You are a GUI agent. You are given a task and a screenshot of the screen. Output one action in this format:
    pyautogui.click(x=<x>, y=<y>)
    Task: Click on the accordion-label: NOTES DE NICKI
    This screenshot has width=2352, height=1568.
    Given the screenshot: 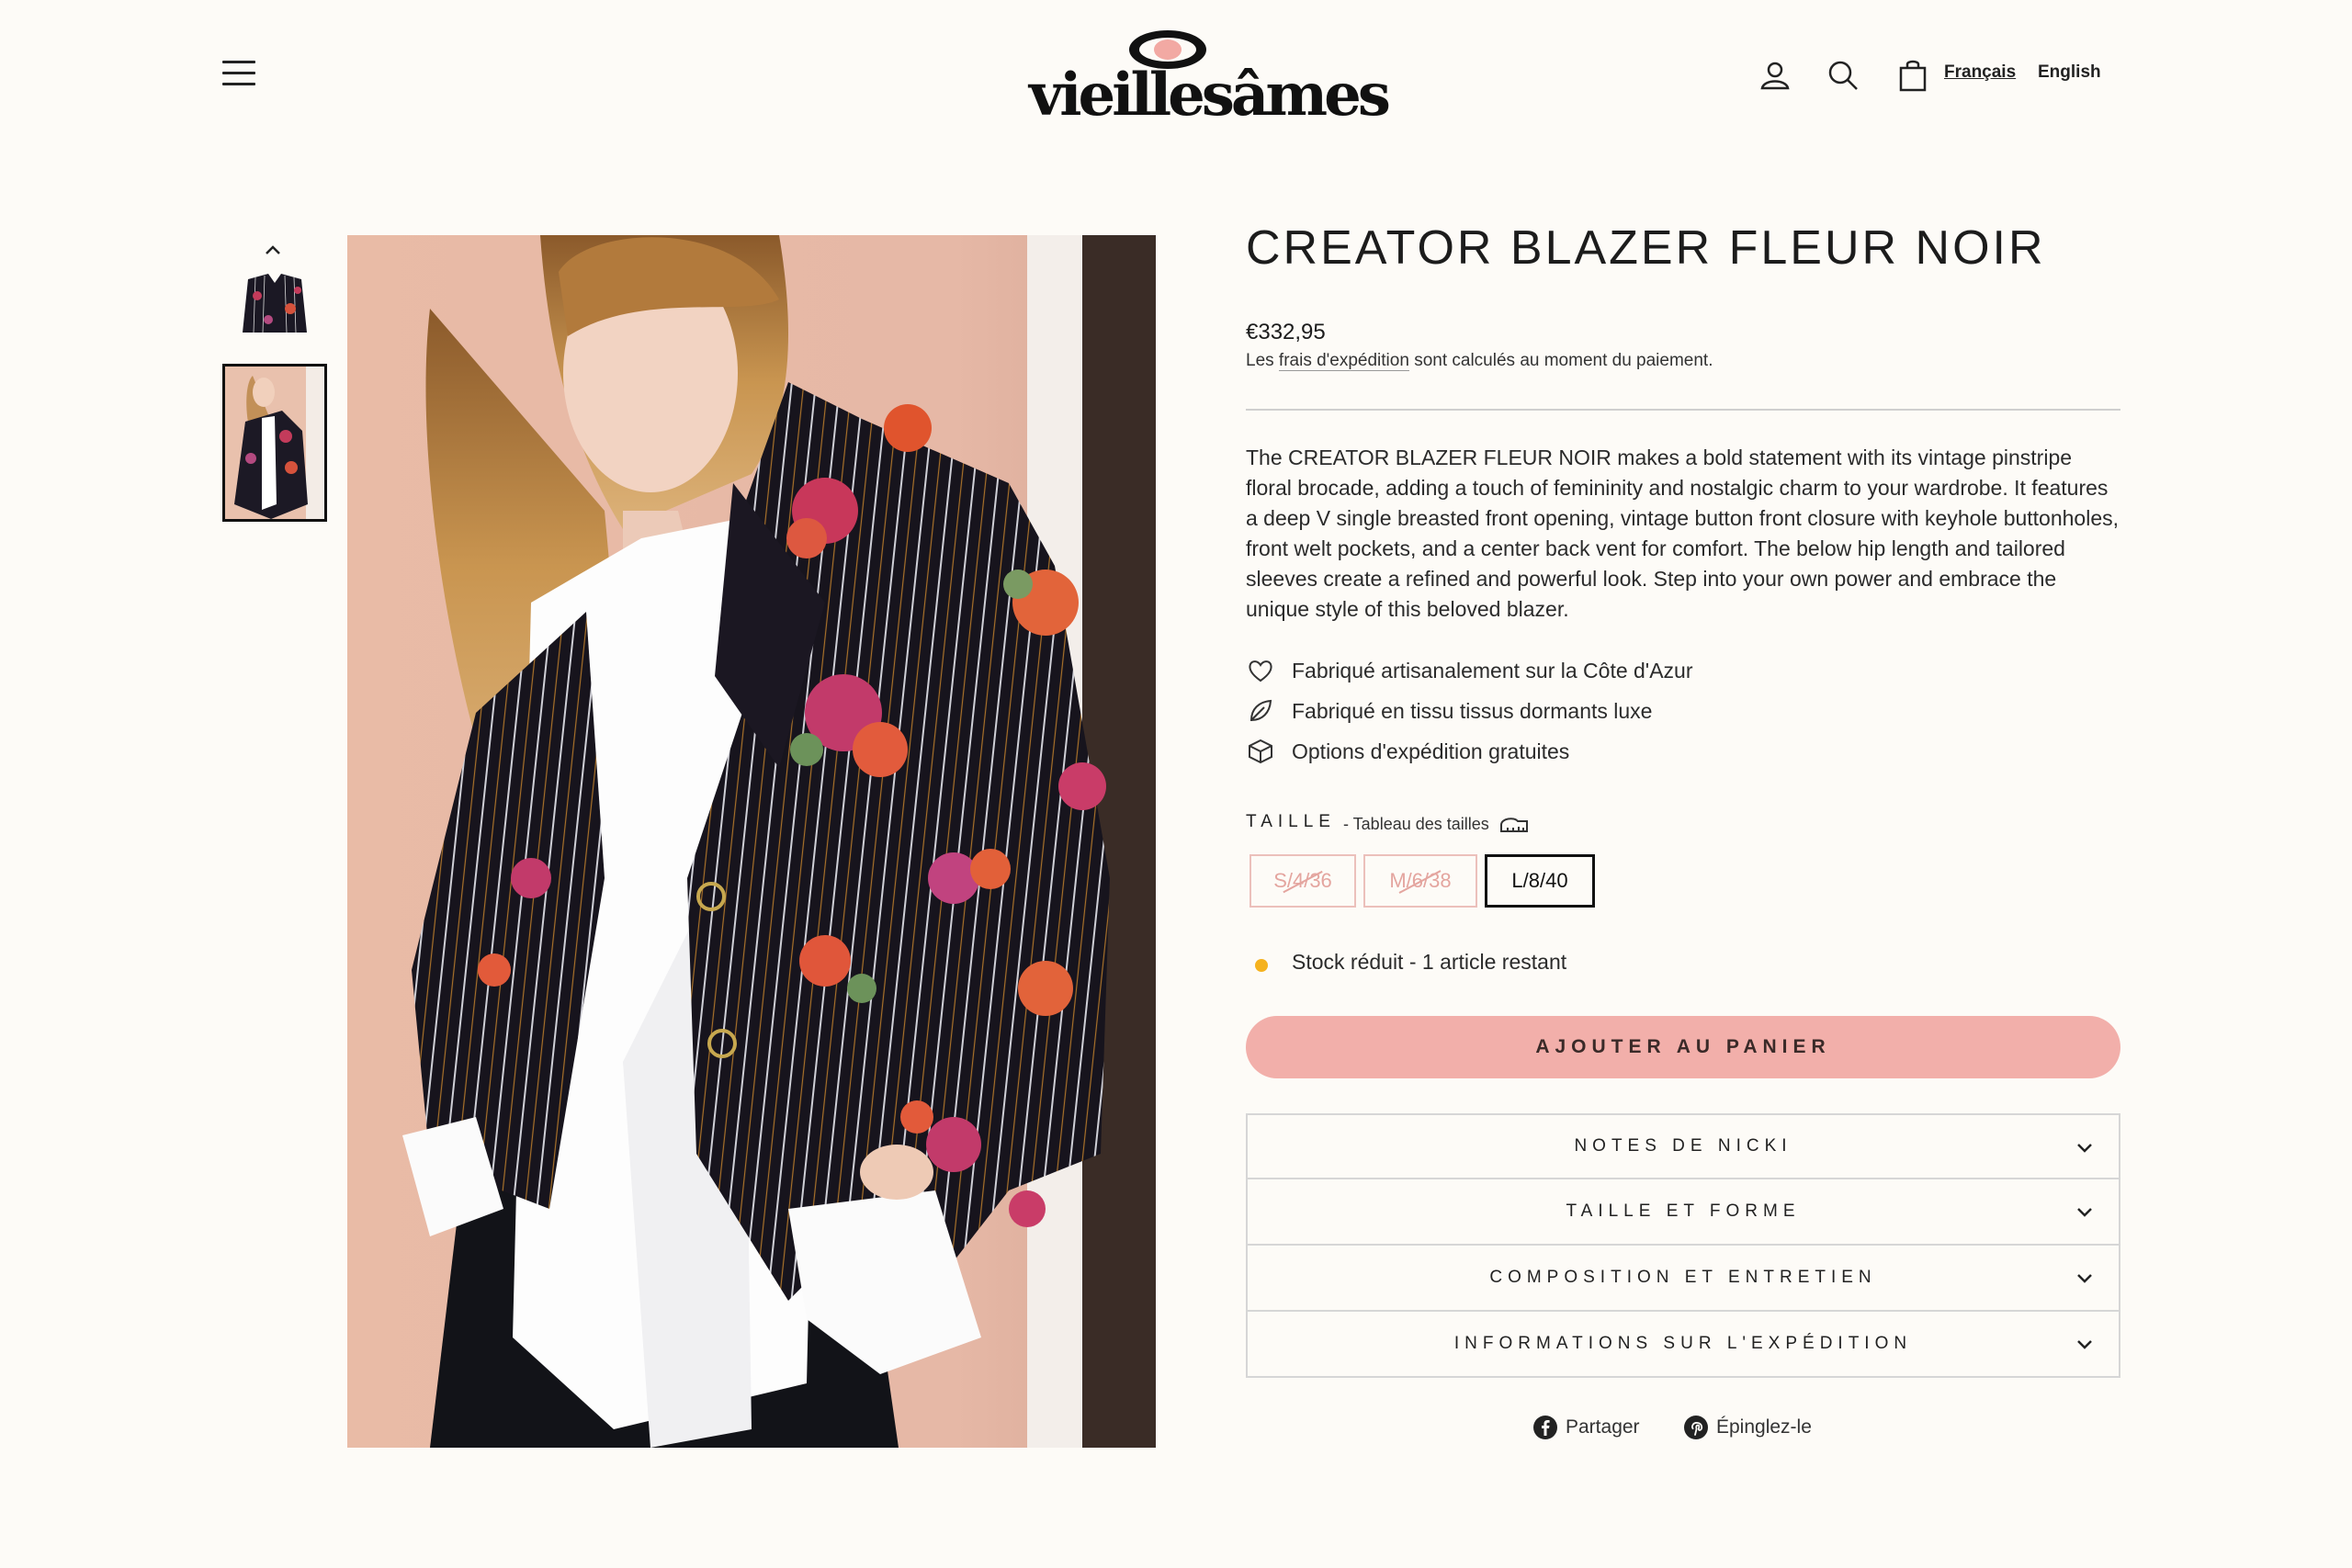 What is the action you would take?
    pyautogui.click(x=1683, y=1146)
    